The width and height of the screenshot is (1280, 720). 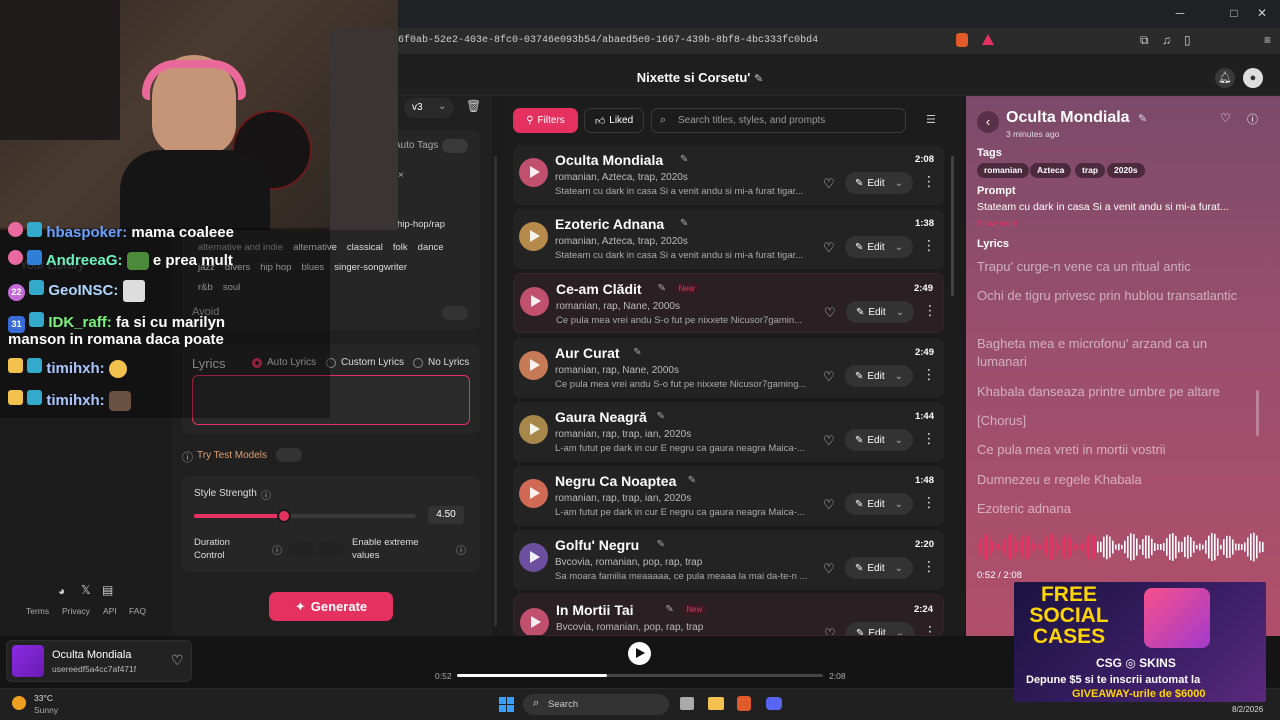 I want to click on extreme-info-icon: ⓘ, so click(x=461, y=549).